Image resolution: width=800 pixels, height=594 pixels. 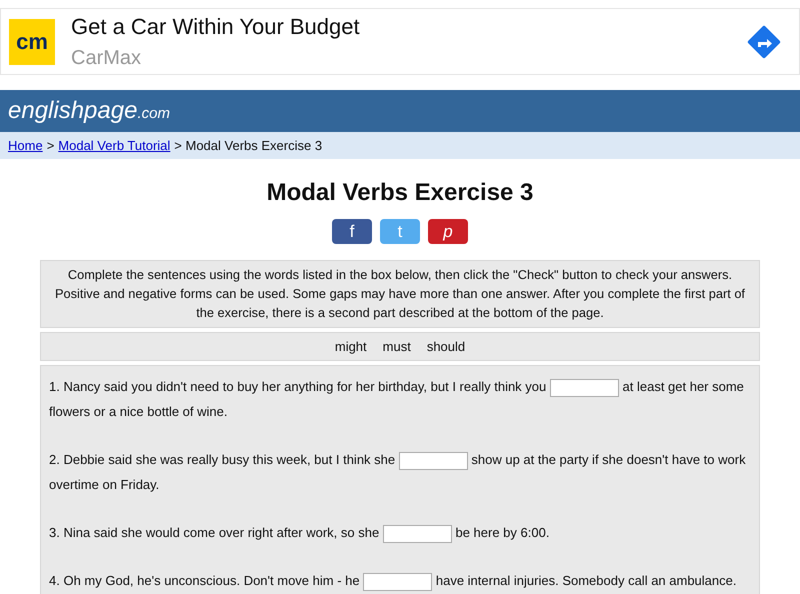 What do you see at coordinates (104, 484) in the screenshot?
I see `sentence-text: overtime on Friday.` at bounding box center [104, 484].